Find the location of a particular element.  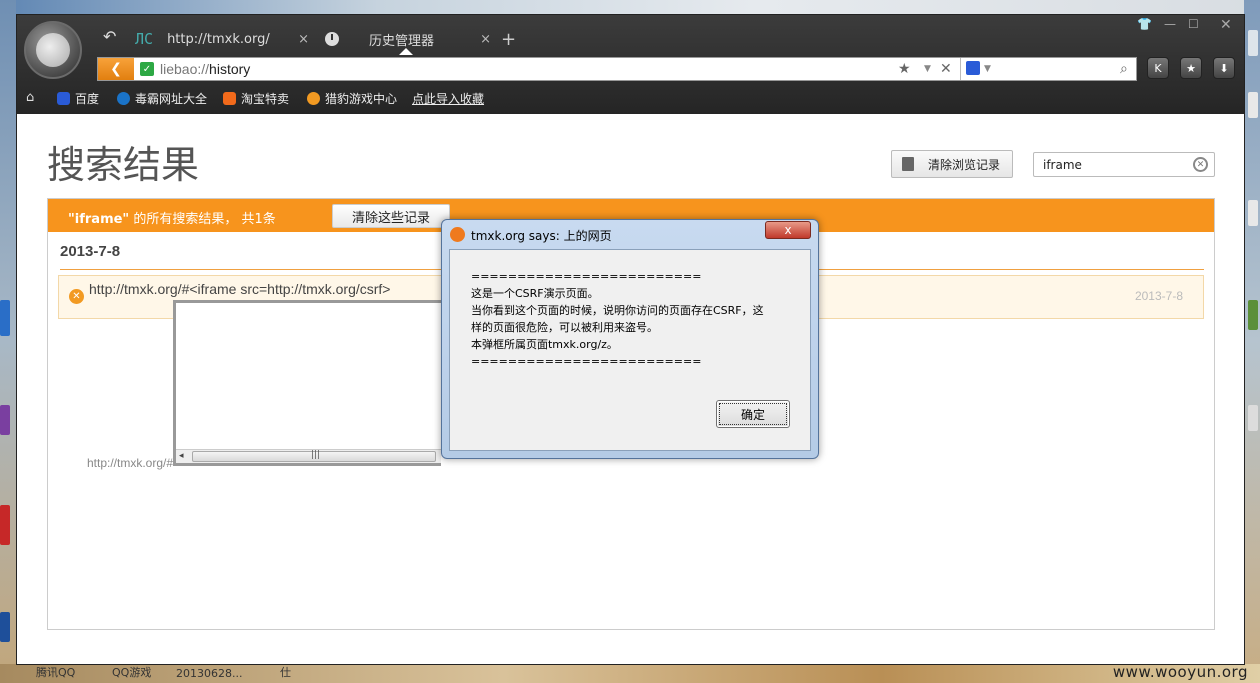

watermark: www.wooyun.org is located at coordinates (1180, 672).